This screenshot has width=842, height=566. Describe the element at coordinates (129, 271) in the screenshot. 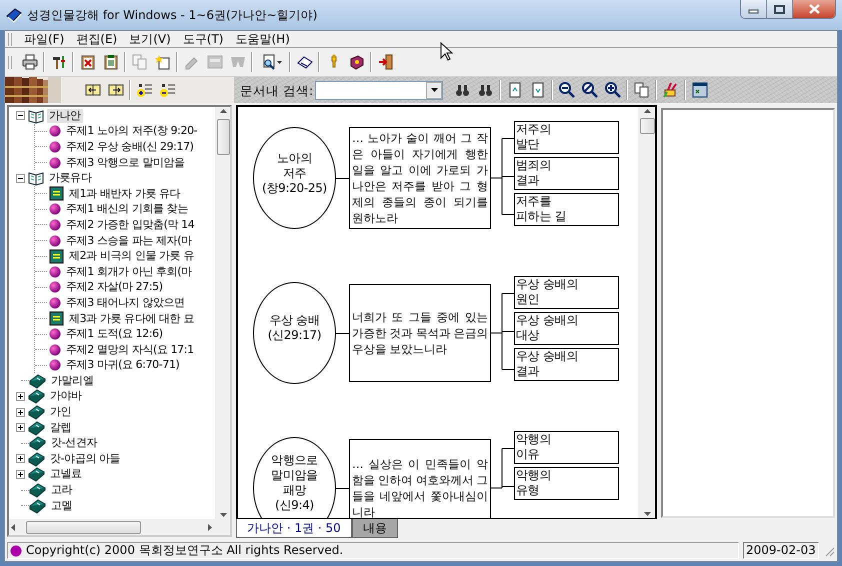

I see `tree-item: 주제1 회개가 아닌 후회(마` at that location.